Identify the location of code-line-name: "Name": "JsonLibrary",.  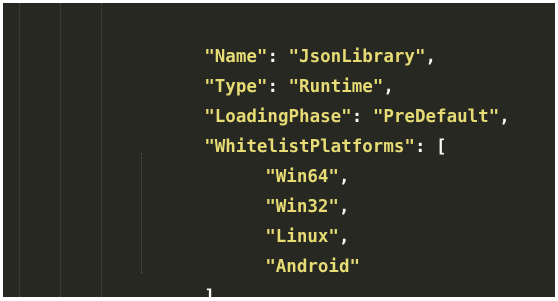
(288, 39).